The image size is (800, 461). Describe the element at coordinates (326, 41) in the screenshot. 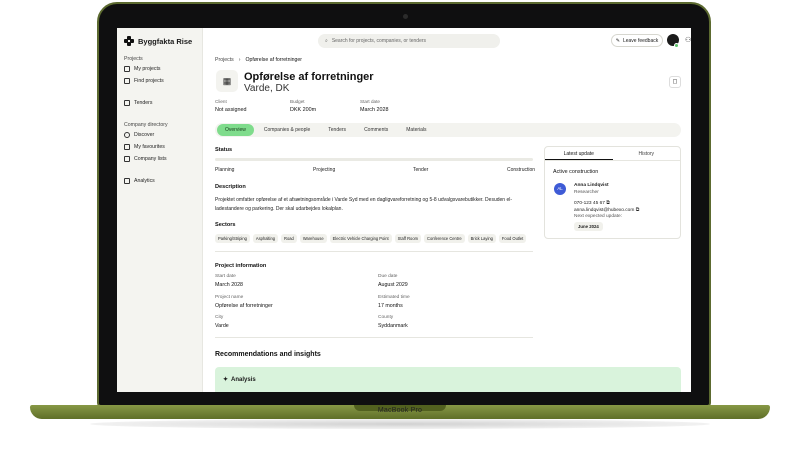

I see `search-icon: ⌕` at that location.